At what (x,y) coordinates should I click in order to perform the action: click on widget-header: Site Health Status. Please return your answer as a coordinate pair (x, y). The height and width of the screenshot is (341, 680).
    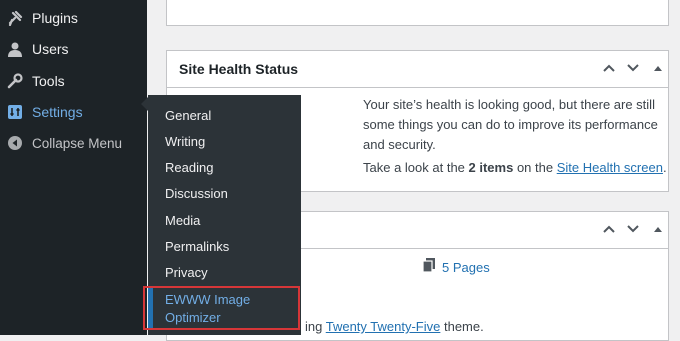
    Looking at the image, I should click on (417, 69).